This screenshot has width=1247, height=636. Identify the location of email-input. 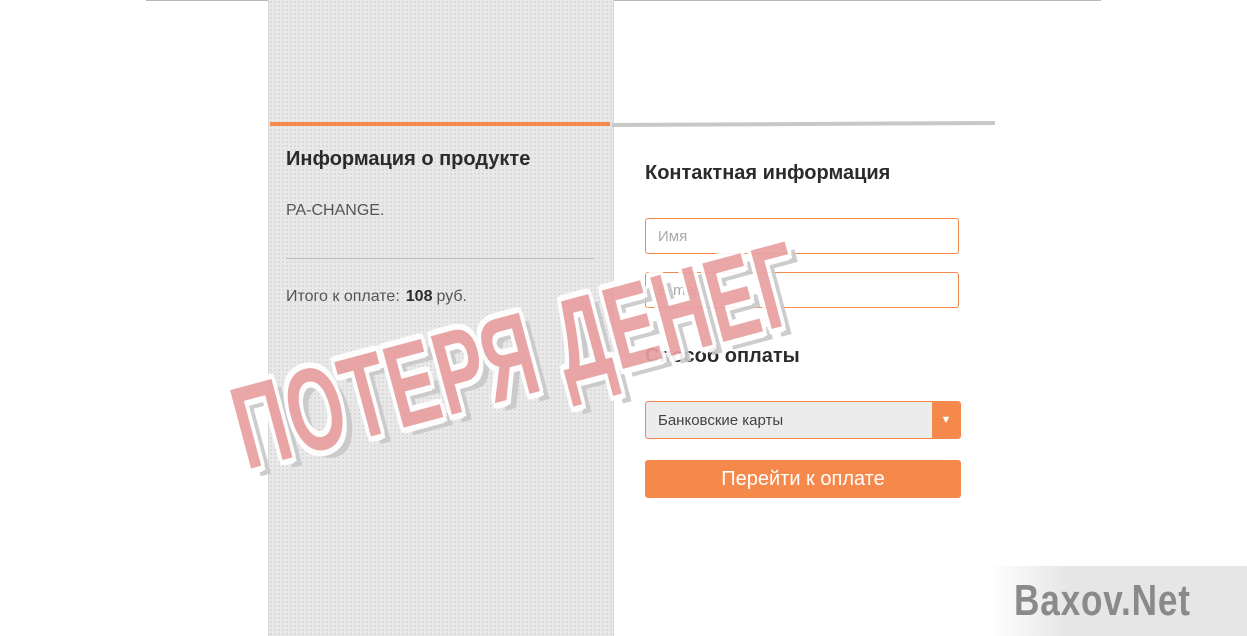
(802, 290).